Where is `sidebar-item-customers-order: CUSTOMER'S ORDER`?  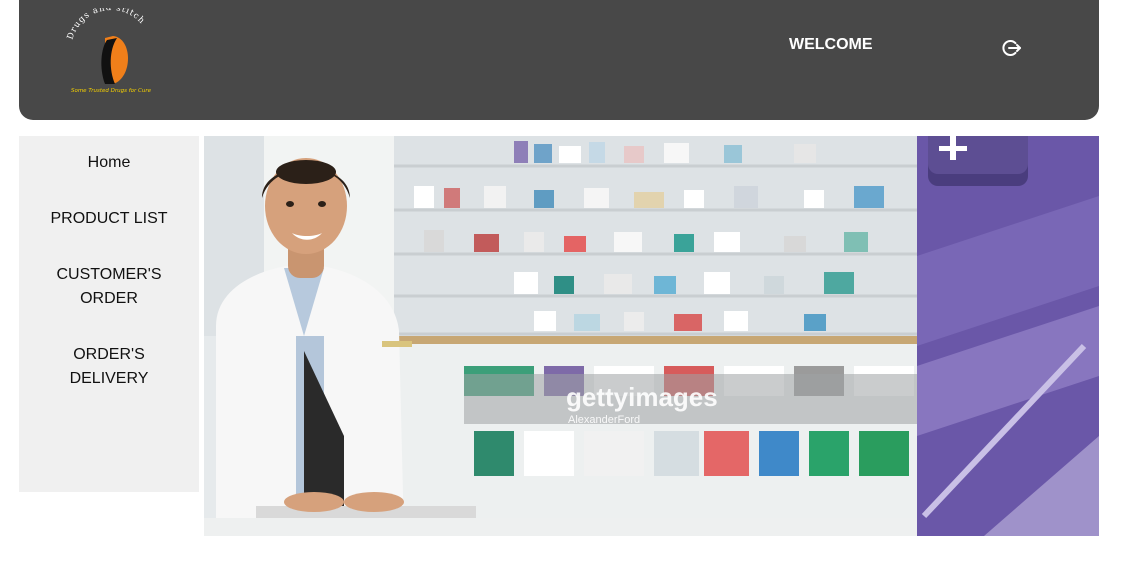 sidebar-item-customers-order: CUSTOMER'S ORDER is located at coordinates (109, 287).